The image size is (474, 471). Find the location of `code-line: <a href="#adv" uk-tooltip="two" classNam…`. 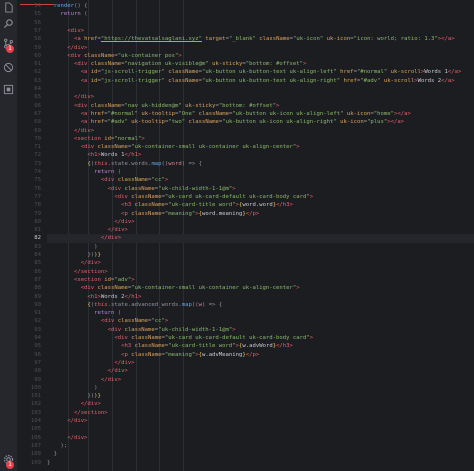

code-line: <a href="#adv" uk-tooltip="two" classNam… is located at coordinates (260, 122).